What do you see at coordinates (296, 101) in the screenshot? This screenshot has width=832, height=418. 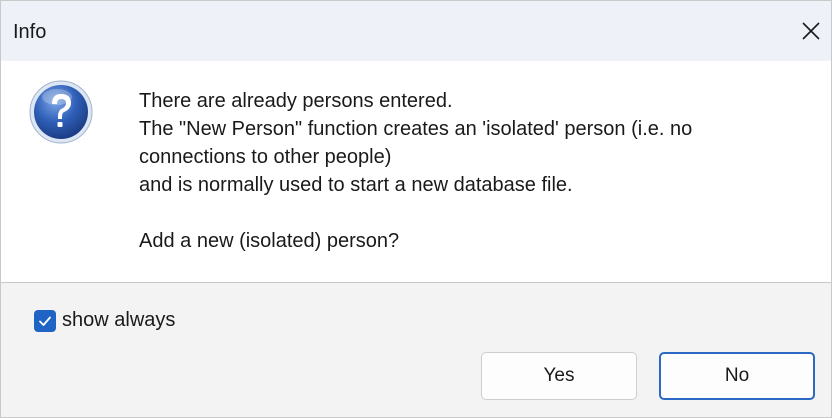 I see `message-line: There are already persons entered.` at bounding box center [296, 101].